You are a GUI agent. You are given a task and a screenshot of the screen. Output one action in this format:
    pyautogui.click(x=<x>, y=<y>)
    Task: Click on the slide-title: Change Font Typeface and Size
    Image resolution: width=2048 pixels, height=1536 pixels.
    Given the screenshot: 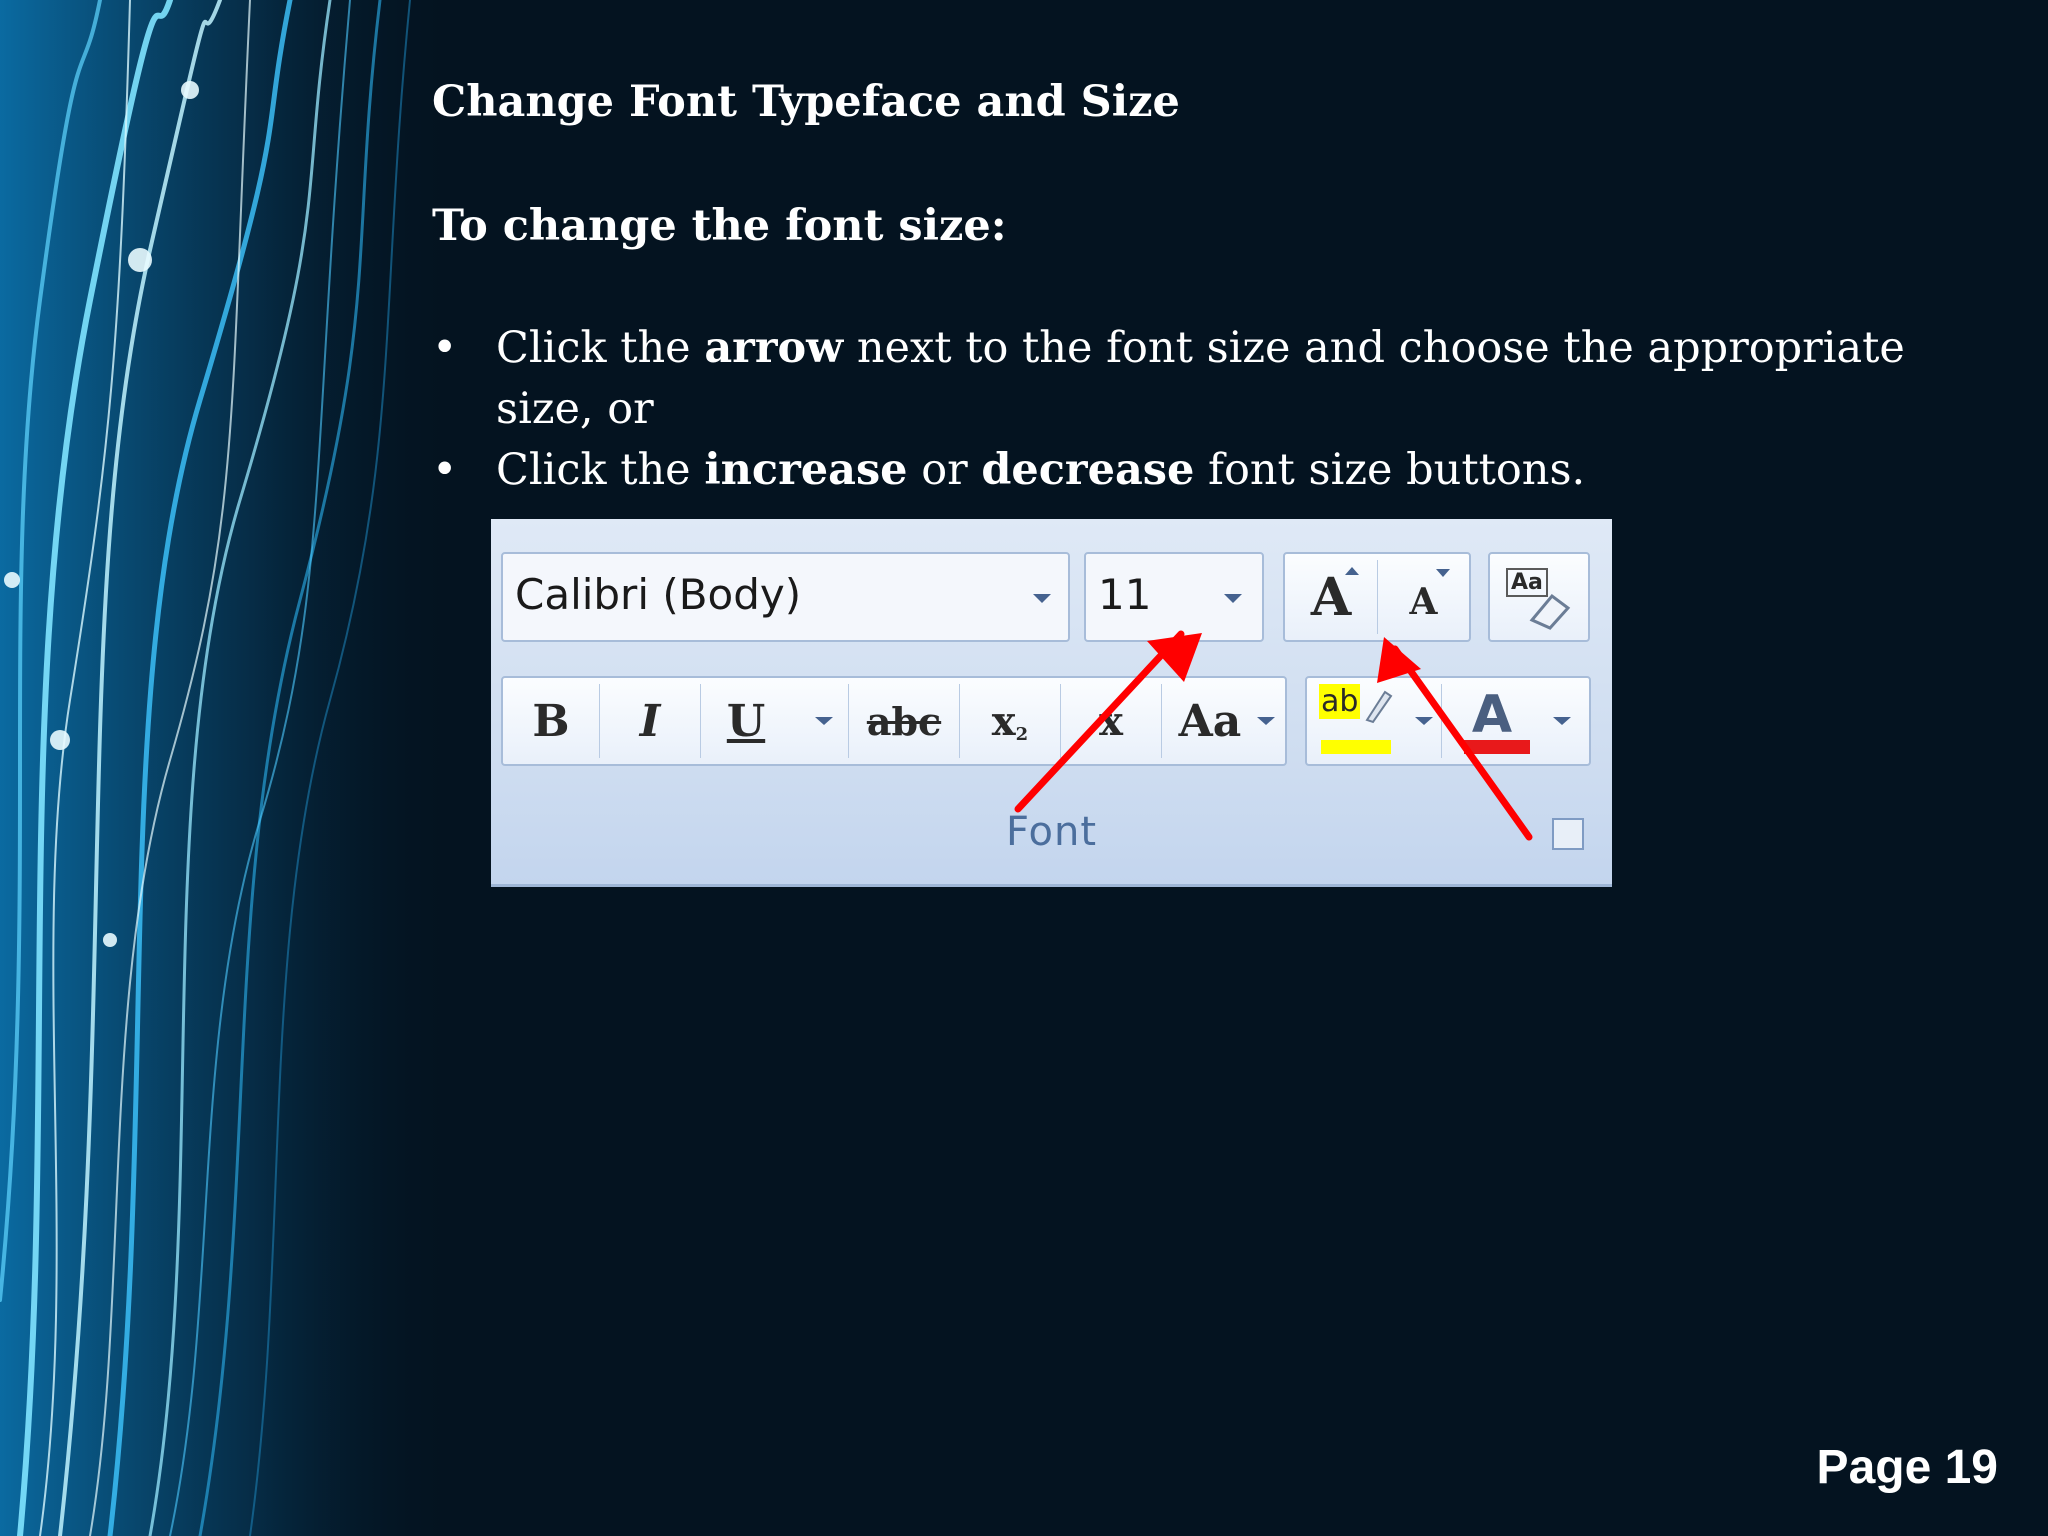 What is the action you would take?
    pyautogui.click(x=806, y=102)
    